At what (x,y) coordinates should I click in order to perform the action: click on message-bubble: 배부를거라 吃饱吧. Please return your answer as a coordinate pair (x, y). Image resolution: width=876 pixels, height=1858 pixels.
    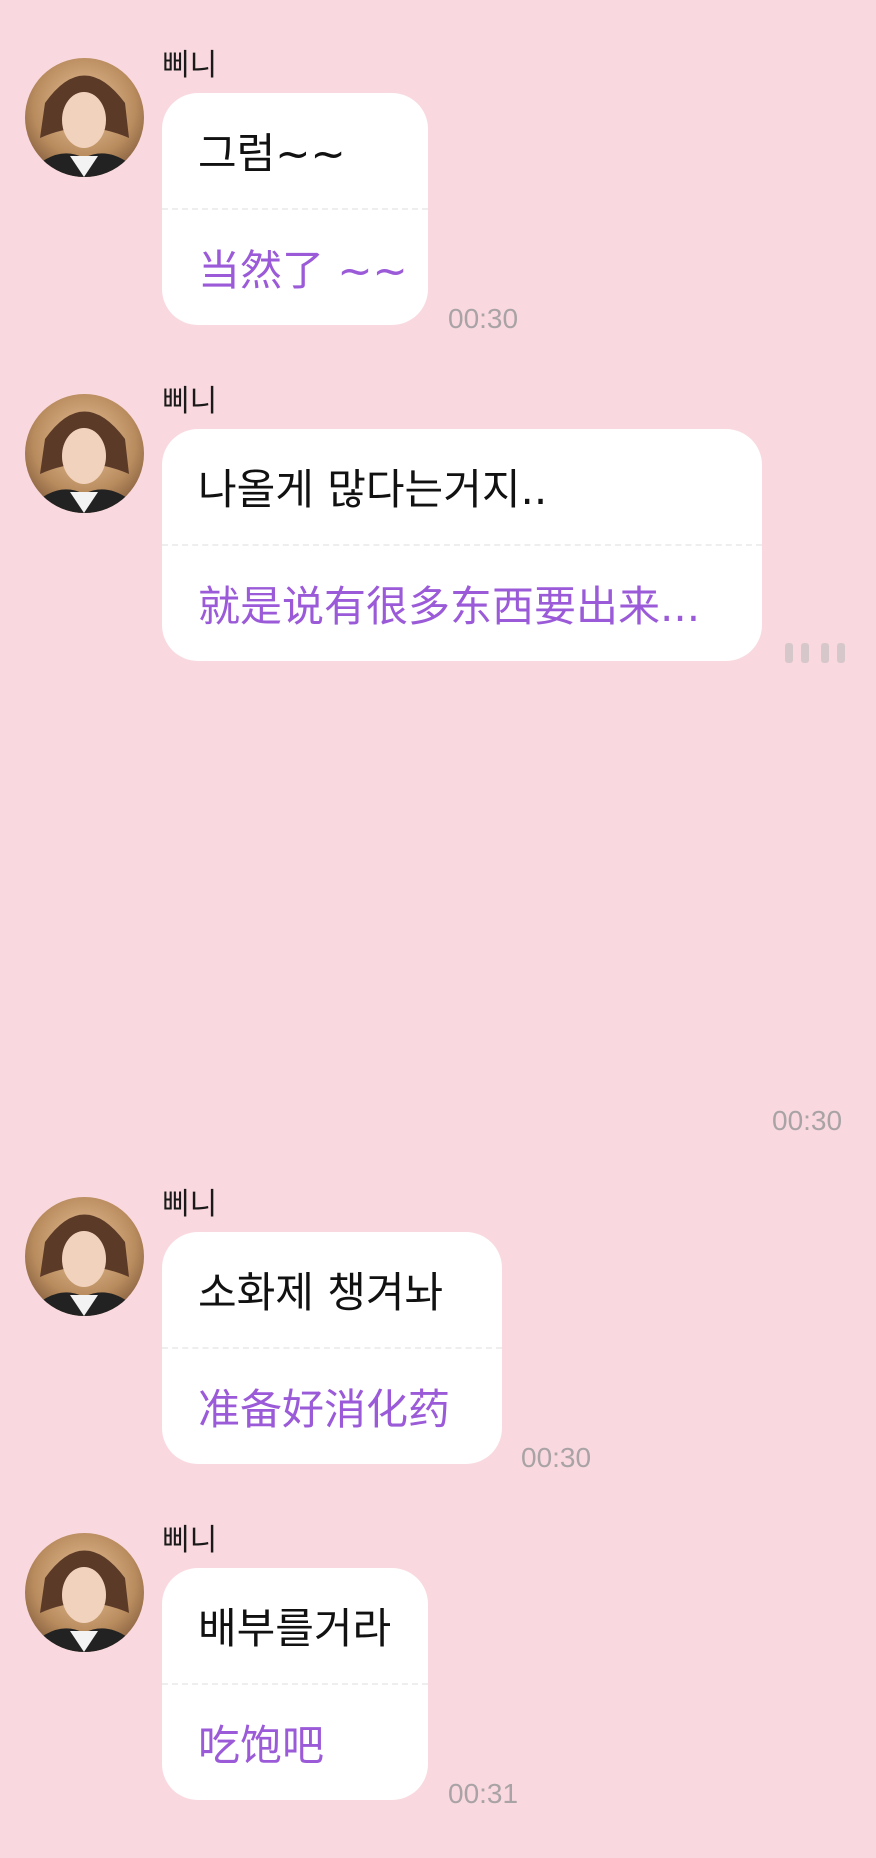
    Looking at the image, I should click on (295, 1684).